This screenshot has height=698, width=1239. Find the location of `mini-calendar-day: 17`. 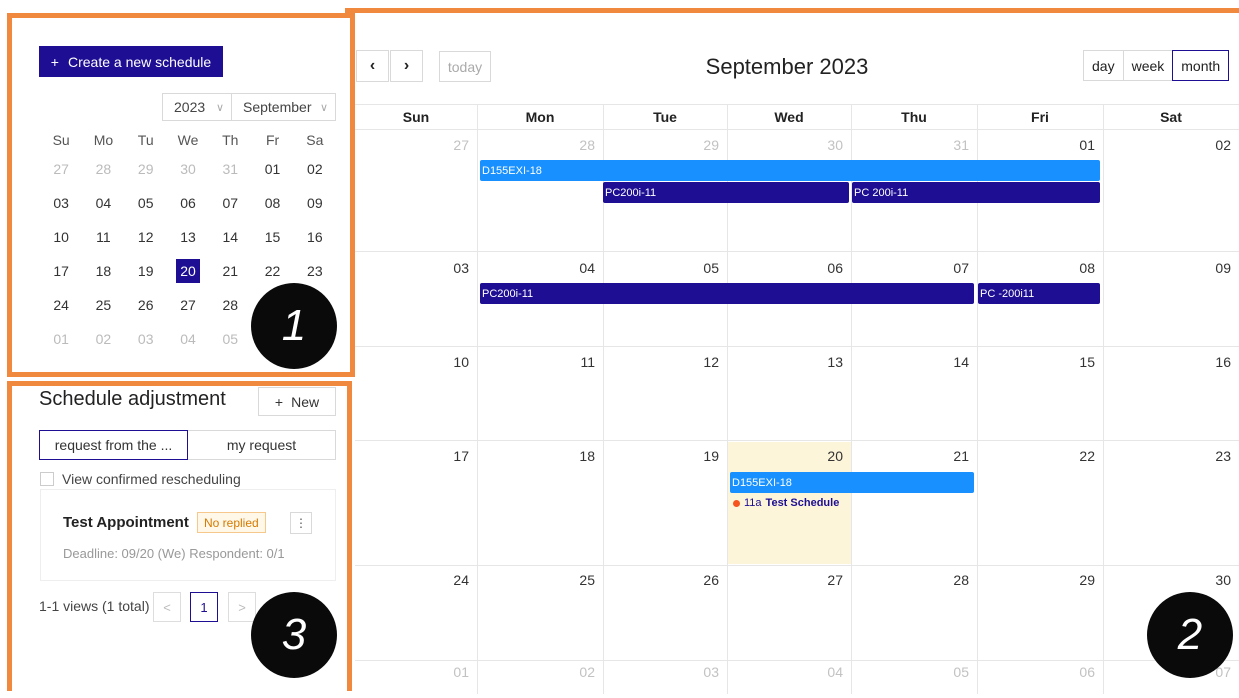

mini-calendar-day: 17 is located at coordinates (61, 271).